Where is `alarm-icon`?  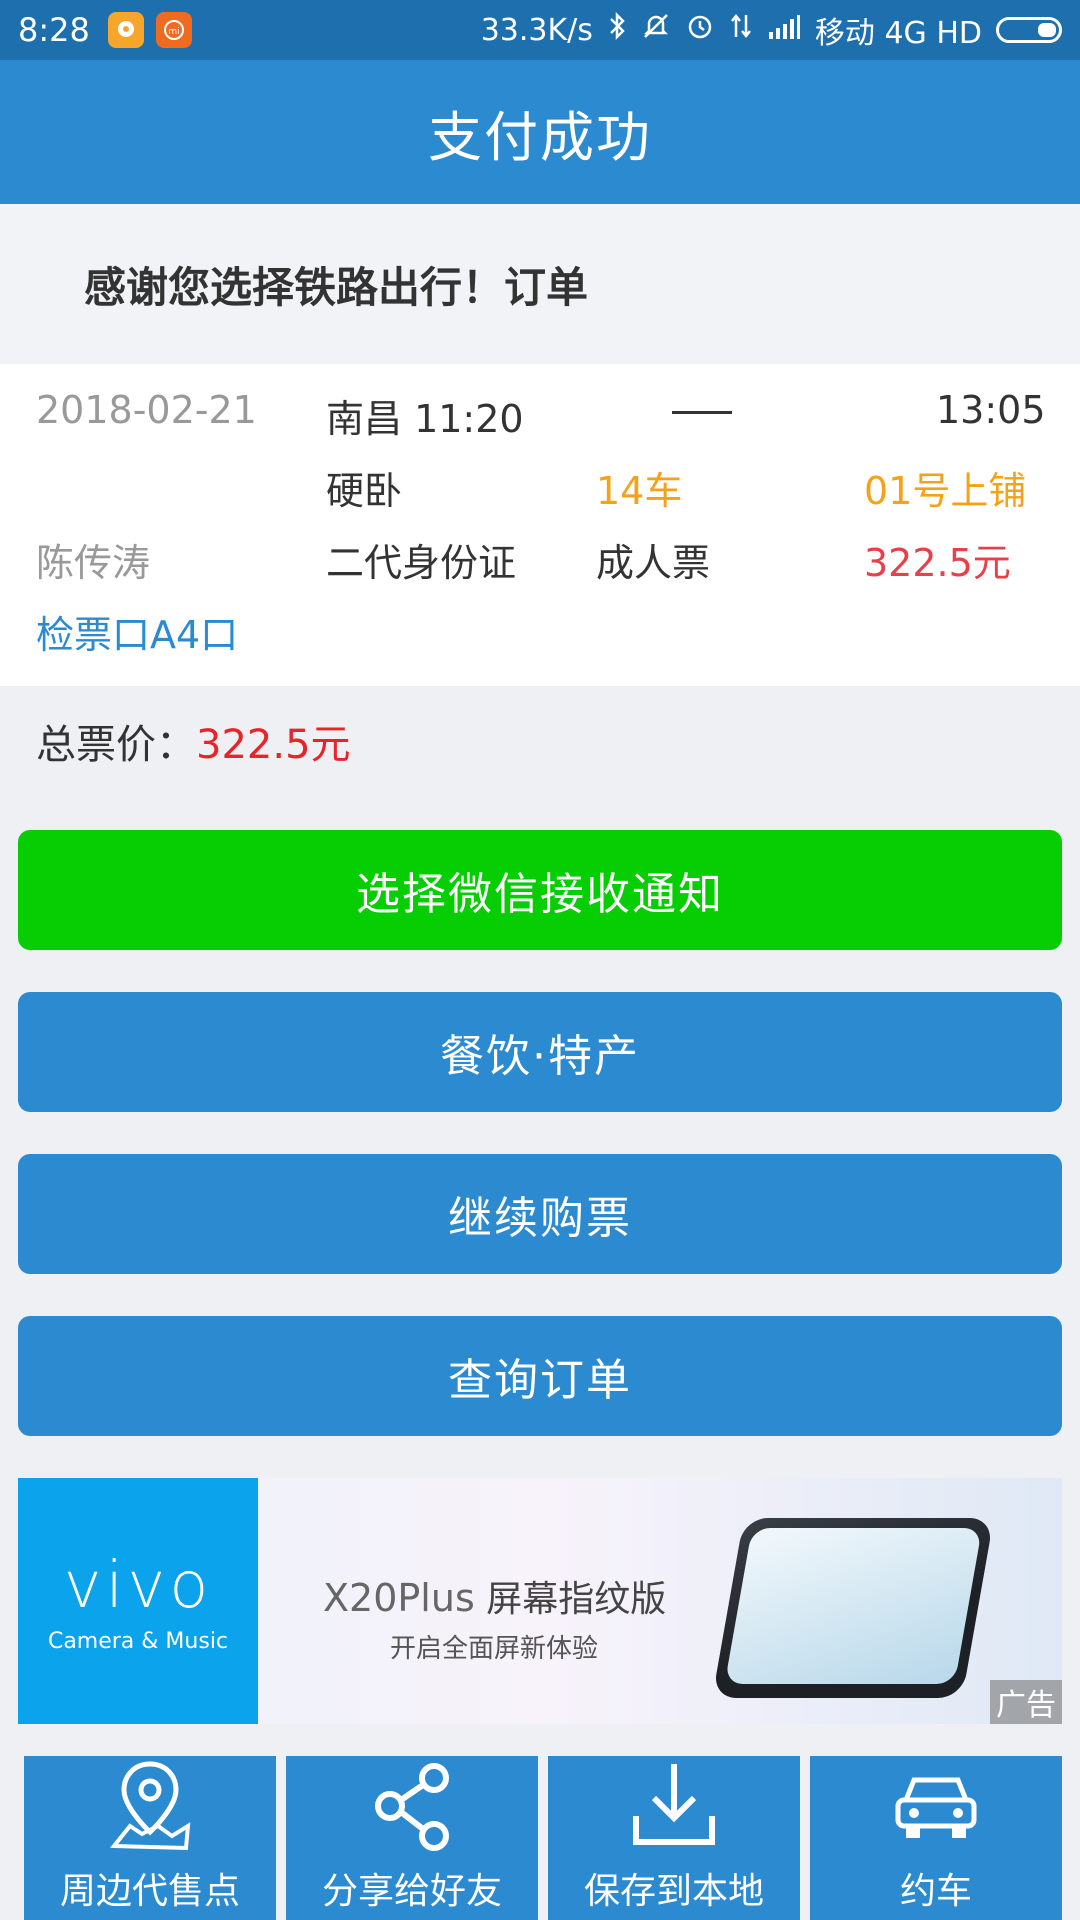 alarm-icon is located at coordinates (700, 30).